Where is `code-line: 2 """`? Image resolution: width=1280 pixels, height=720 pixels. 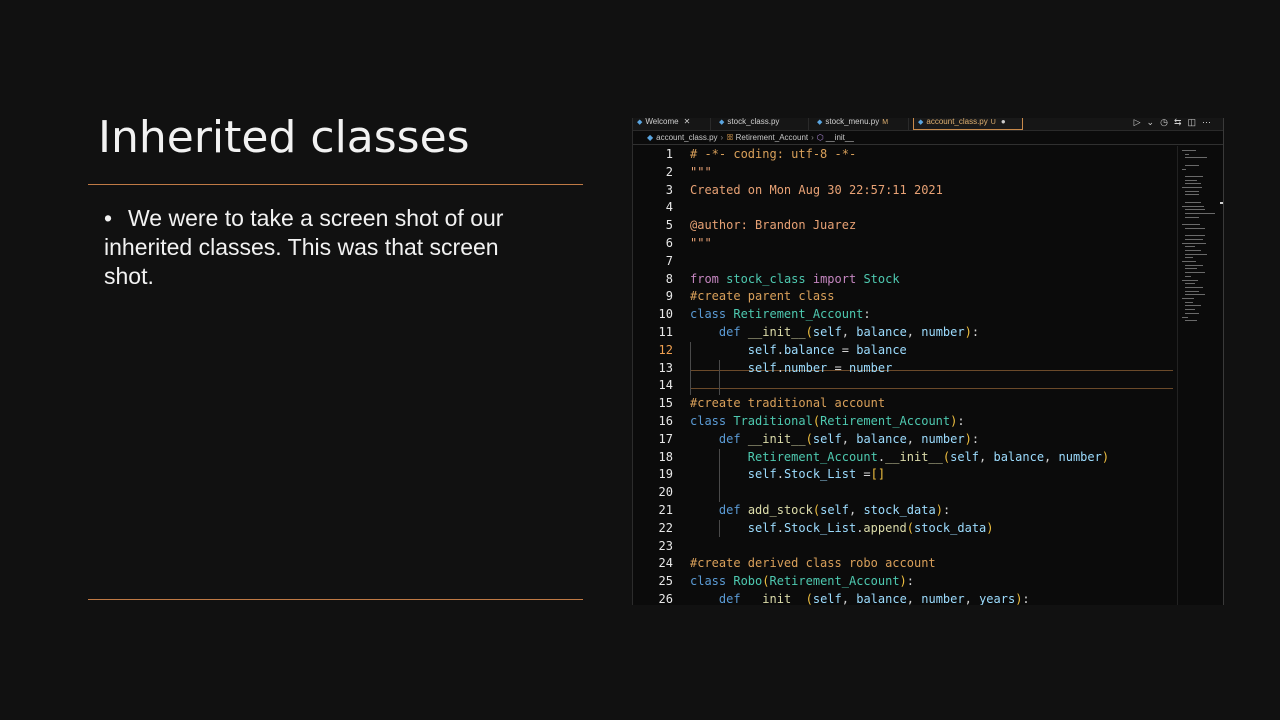
code-line: 2 """ is located at coordinates (903, 173).